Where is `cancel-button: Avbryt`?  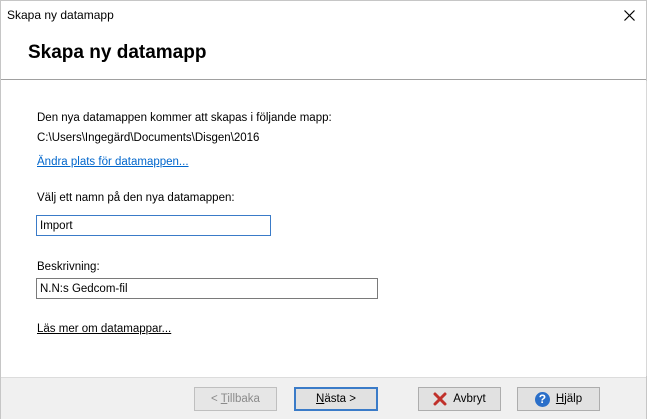
cancel-button: Avbryt is located at coordinates (459, 399).